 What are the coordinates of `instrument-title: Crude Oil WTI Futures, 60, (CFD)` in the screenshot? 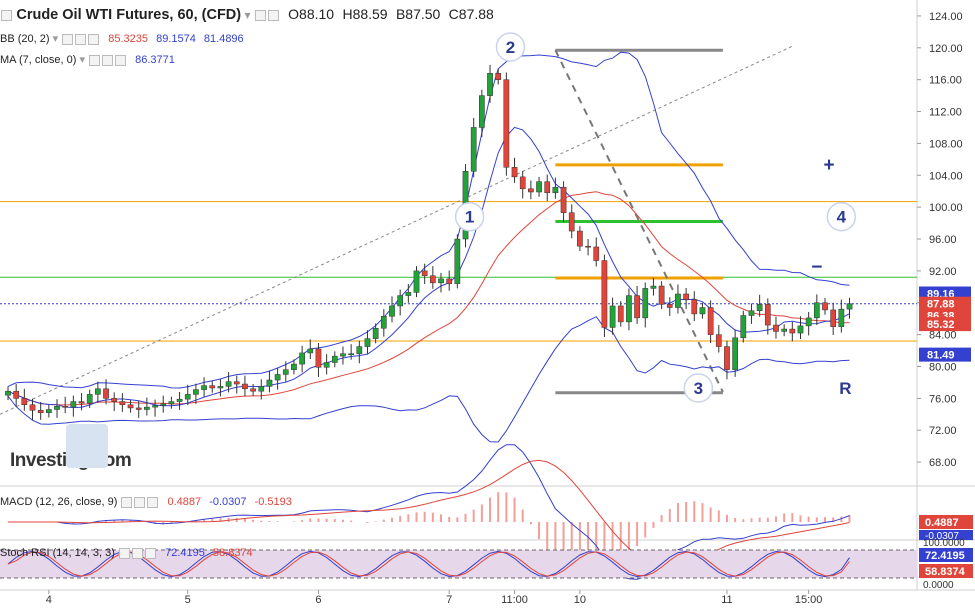 It's located at (129, 15).